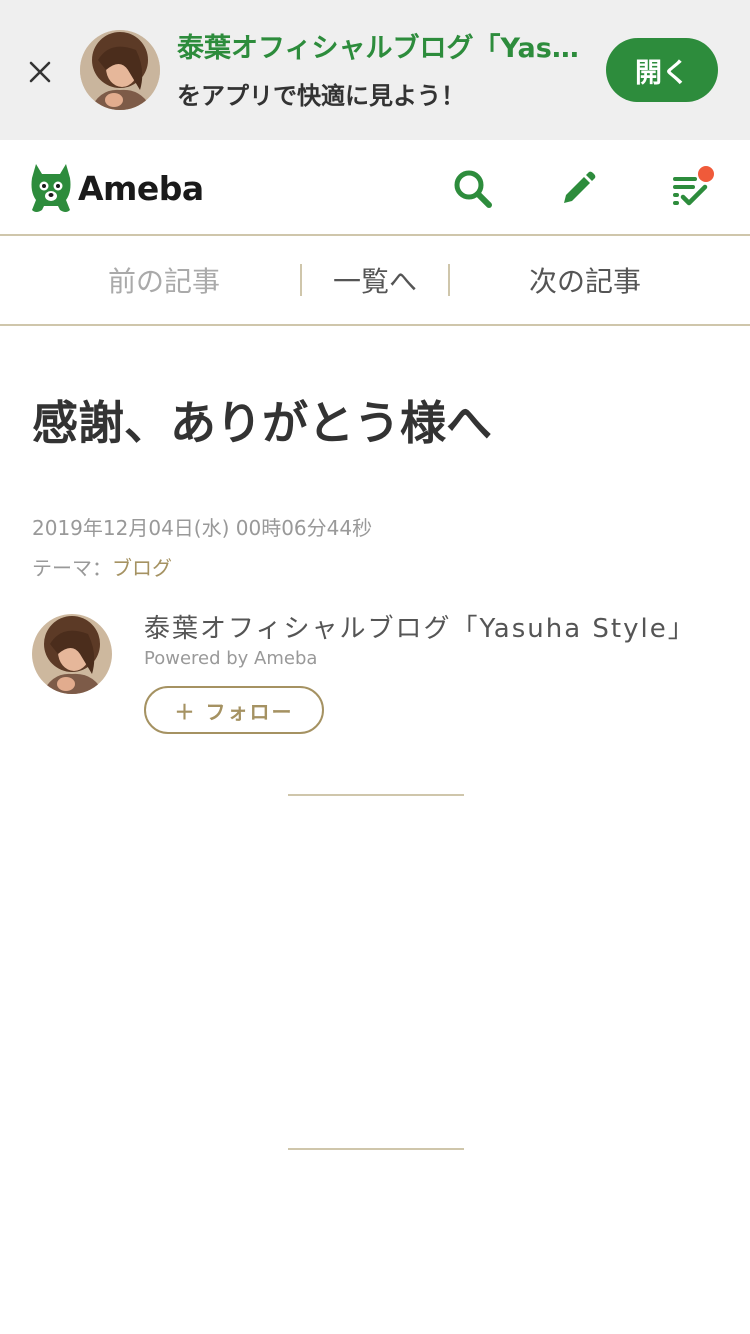 The width and height of the screenshot is (750, 1334). I want to click on write-post-button, so click(578, 189).